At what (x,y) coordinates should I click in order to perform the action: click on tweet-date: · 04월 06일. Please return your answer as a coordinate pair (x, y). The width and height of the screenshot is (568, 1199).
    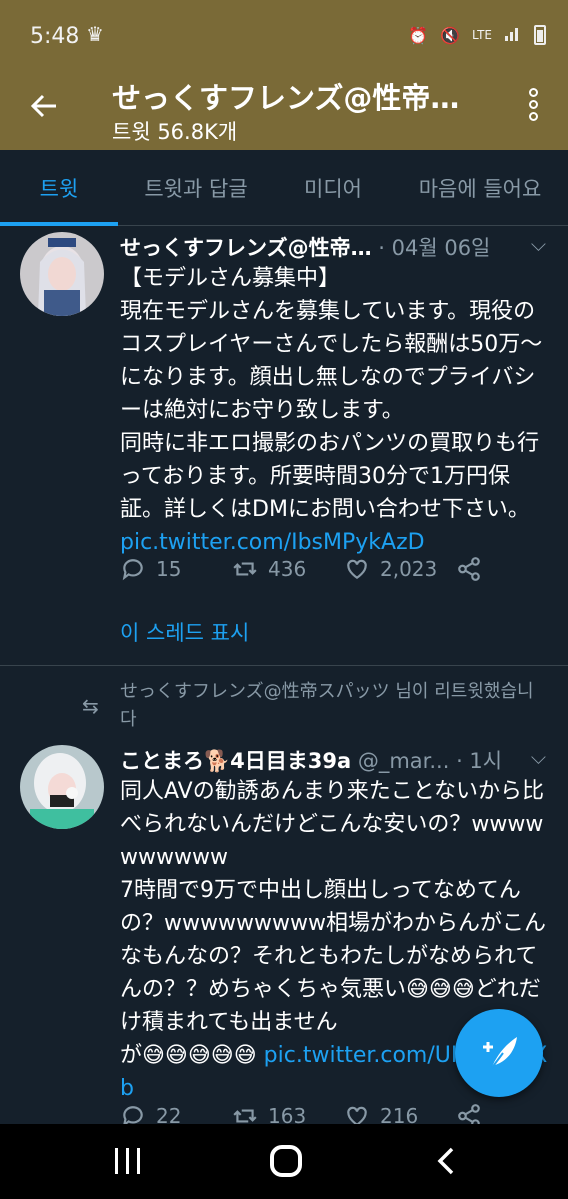
    Looking at the image, I should click on (431, 248).